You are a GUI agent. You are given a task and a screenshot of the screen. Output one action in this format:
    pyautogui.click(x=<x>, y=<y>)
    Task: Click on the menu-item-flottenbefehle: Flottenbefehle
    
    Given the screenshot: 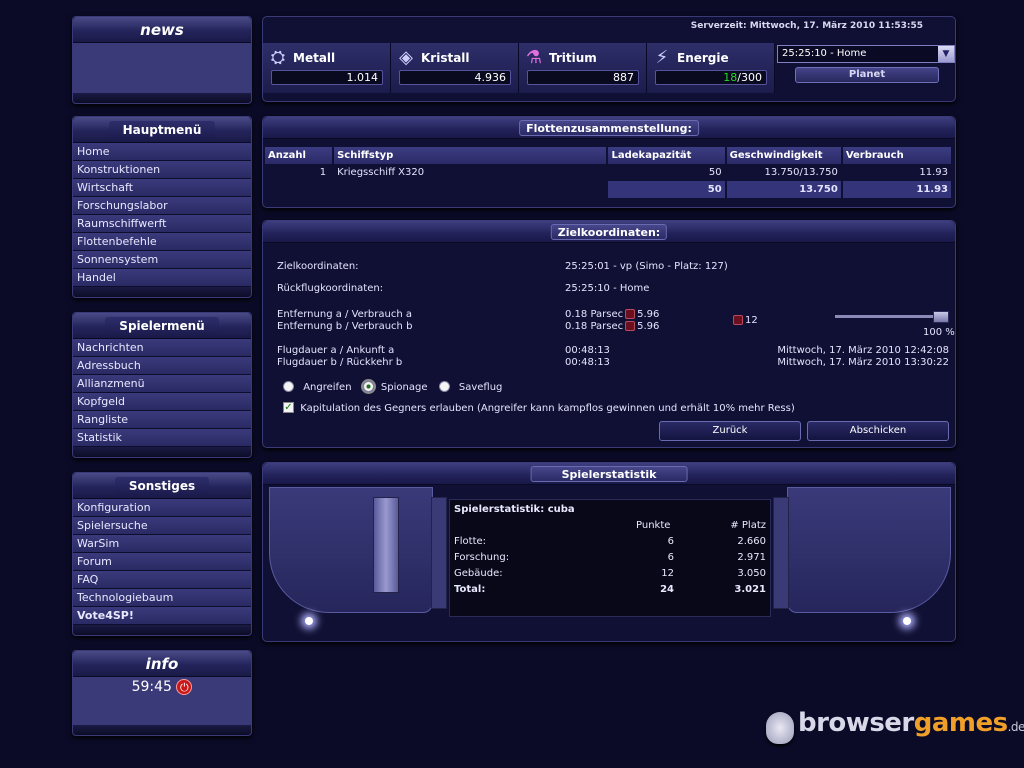 What is the action you would take?
    pyautogui.click(x=162, y=242)
    